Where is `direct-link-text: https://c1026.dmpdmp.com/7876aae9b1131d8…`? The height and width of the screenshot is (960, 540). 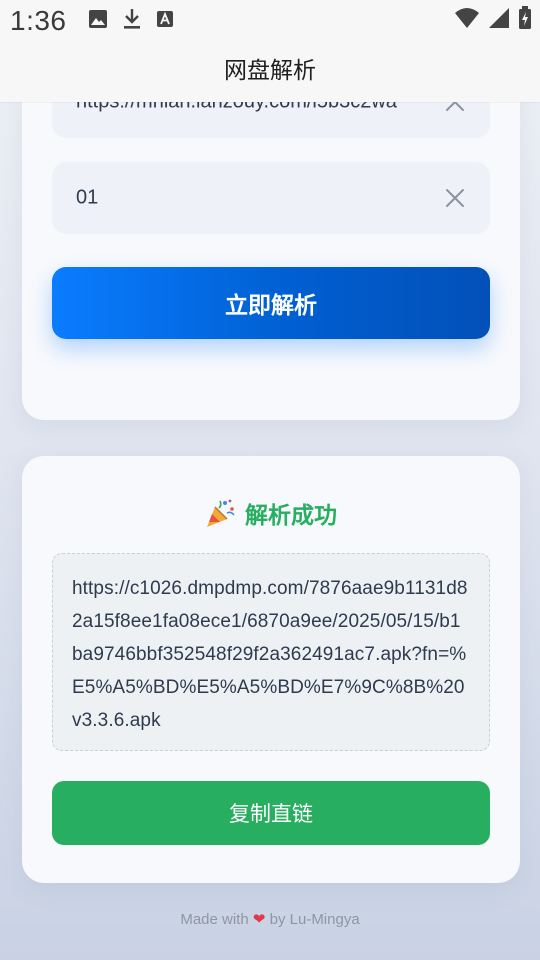 direct-link-text: https://c1026.dmpdmp.com/7876aae9b1131d8… is located at coordinates (271, 654).